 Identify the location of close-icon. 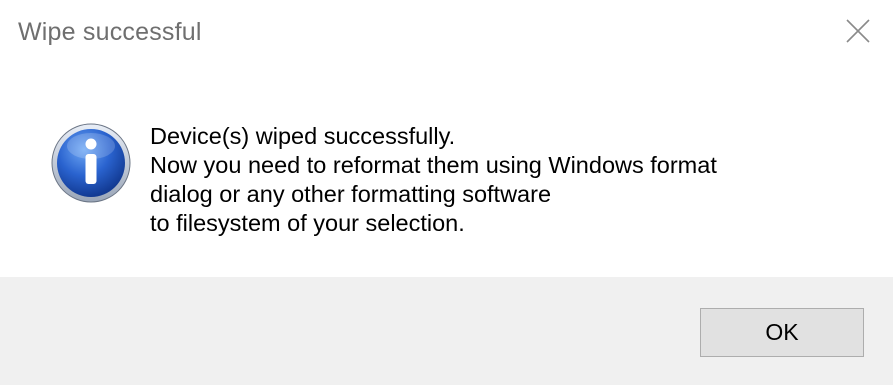
(858, 31).